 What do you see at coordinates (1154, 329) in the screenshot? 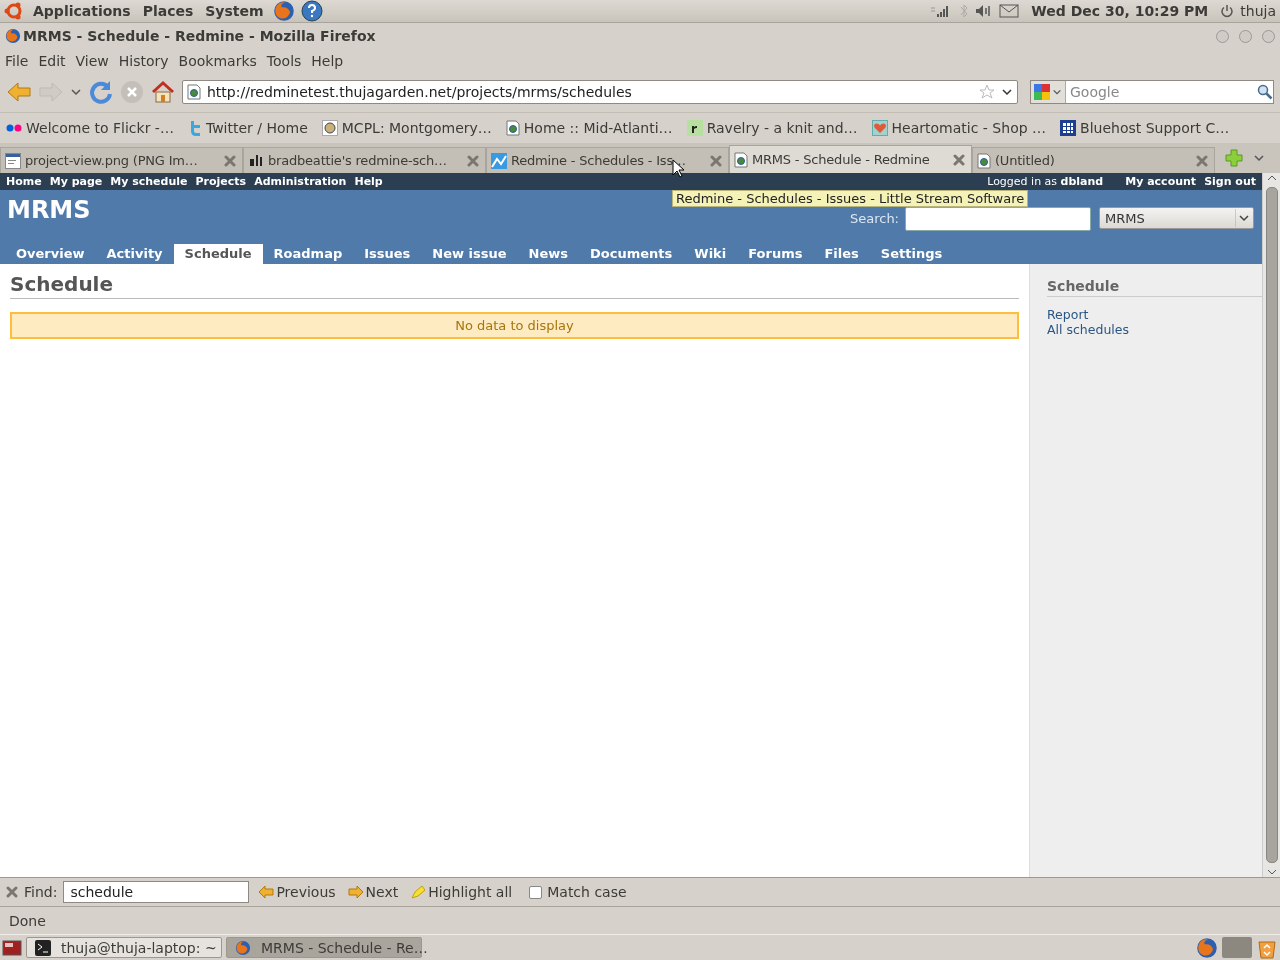
I see `sidebar-link: All schedules` at bounding box center [1154, 329].